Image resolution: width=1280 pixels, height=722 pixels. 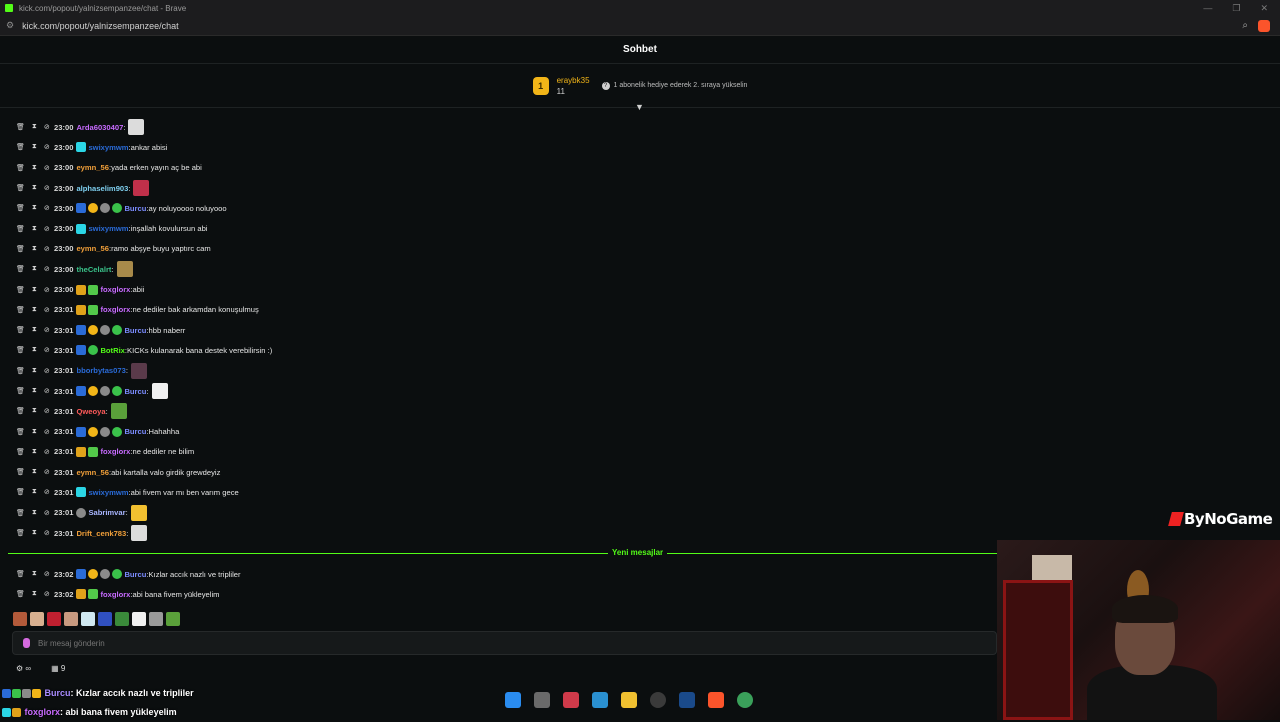 I want to click on brave-shields-icon, so click(x=1264, y=25).